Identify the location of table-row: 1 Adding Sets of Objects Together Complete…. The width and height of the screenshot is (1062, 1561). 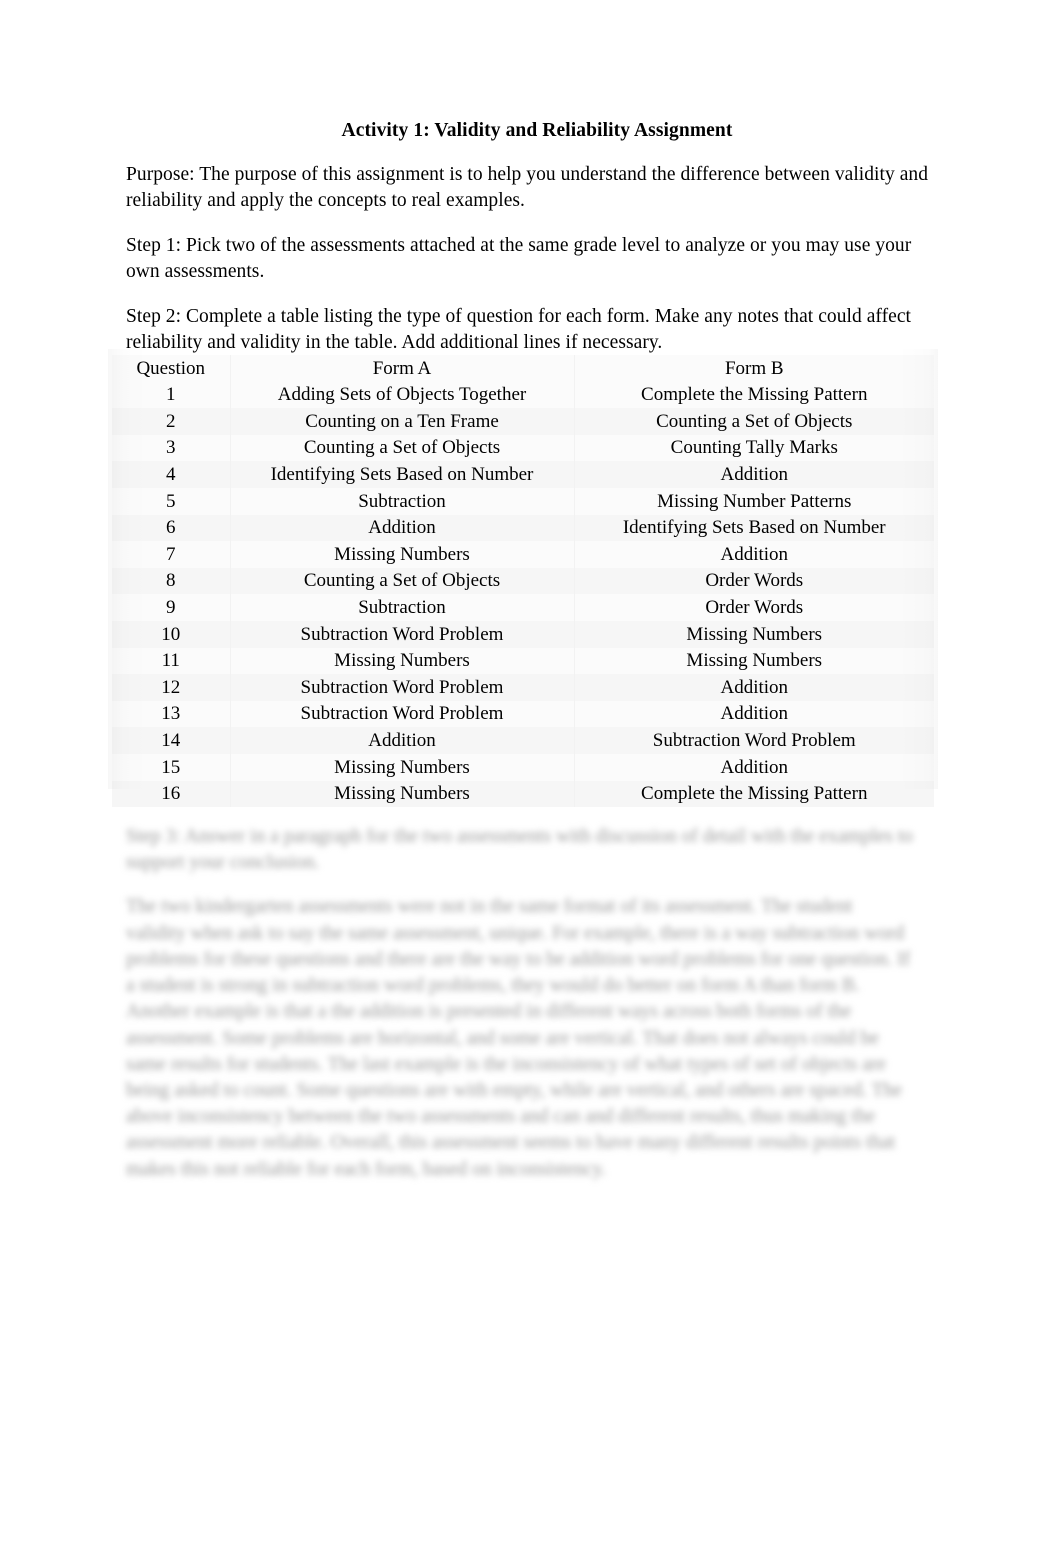
(523, 395).